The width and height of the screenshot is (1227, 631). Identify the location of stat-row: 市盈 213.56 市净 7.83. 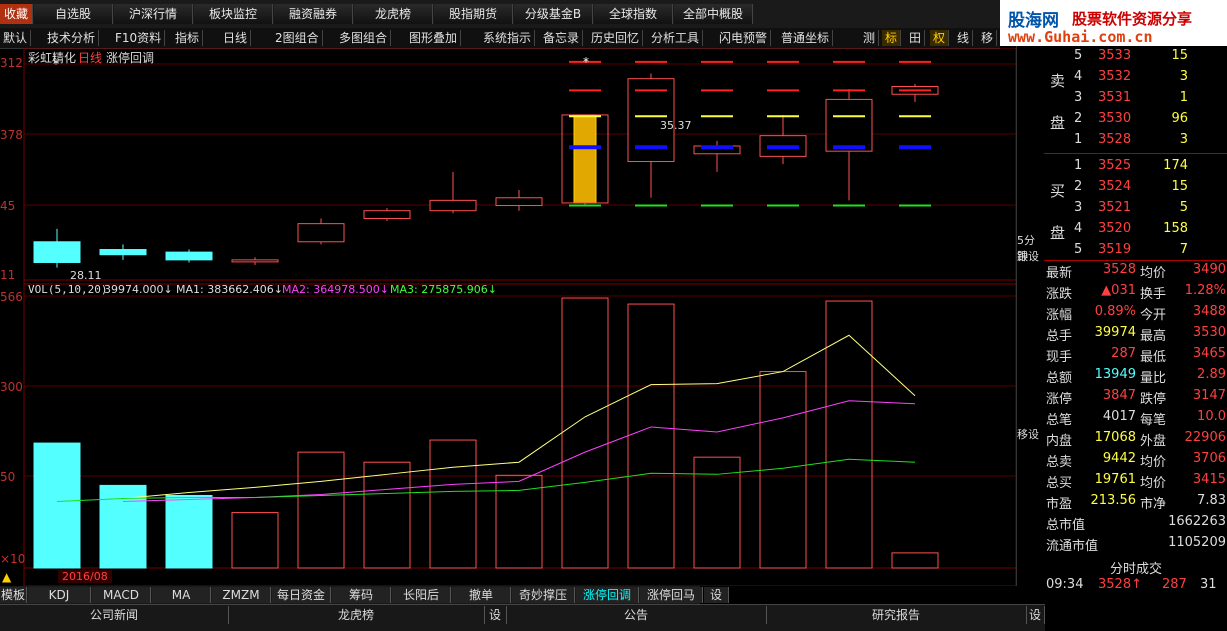
(1135, 501).